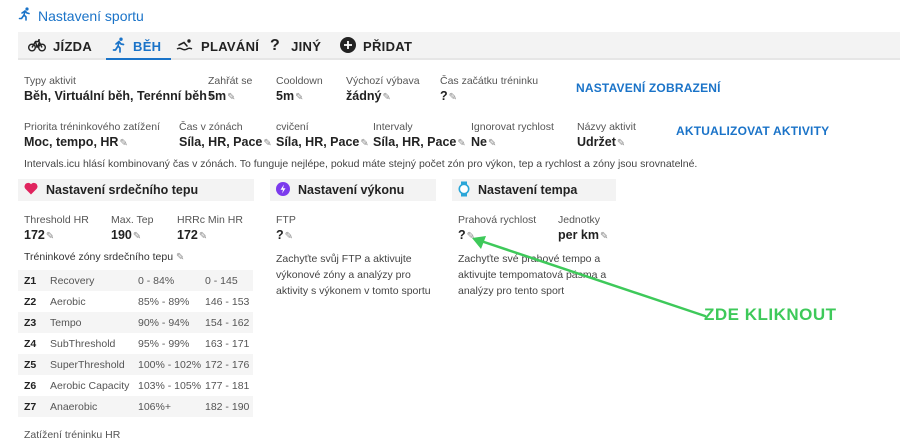 The width and height of the screenshot is (900, 442). Describe the element at coordinates (770, 314) in the screenshot. I see `click-here-annotation: ZDE KLIKNOUT` at that location.